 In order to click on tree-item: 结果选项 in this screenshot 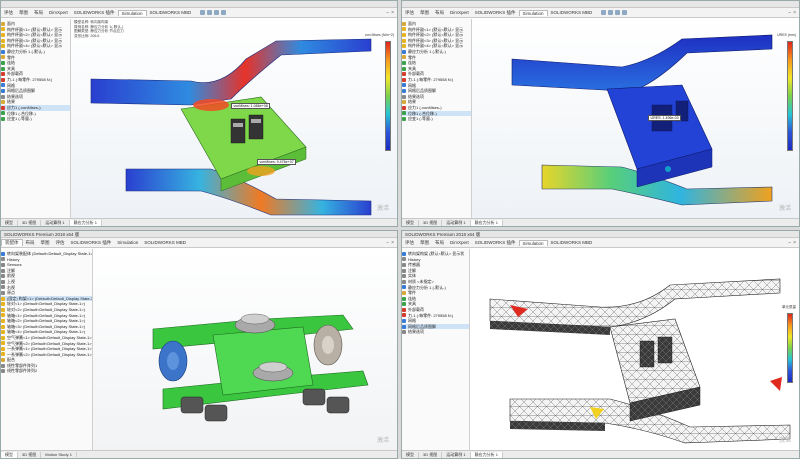, I will do `click(435, 332)`.